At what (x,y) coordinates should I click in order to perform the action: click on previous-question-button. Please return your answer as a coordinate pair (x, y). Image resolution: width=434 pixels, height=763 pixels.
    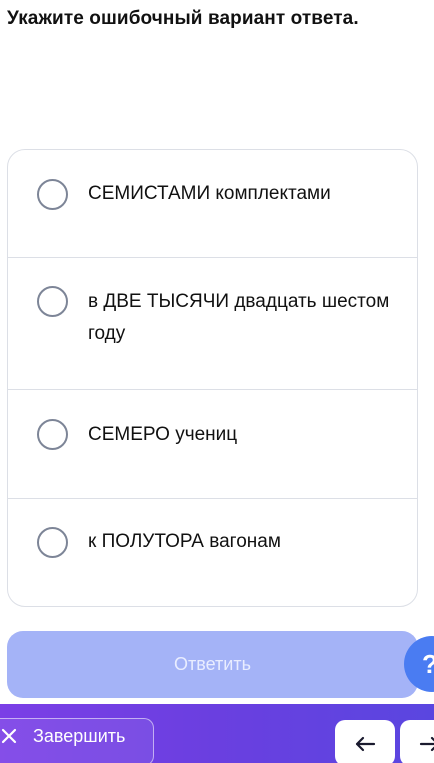
    Looking at the image, I should click on (365, 741).